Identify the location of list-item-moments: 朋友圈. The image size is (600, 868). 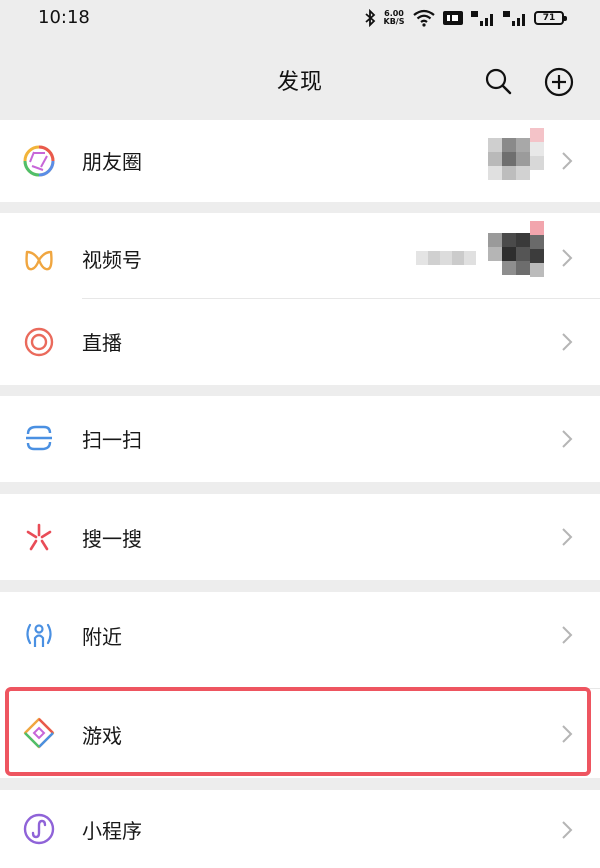
(300, 161).